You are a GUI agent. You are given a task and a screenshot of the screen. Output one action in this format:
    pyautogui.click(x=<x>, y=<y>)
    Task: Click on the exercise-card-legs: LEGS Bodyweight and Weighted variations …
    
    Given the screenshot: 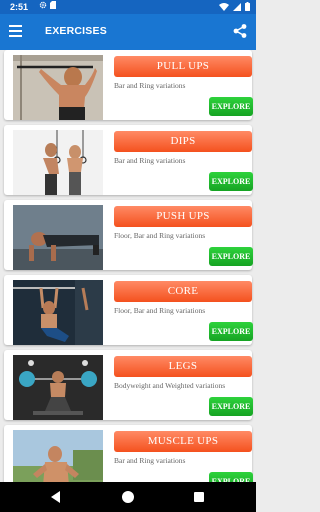 What is the action you would take?
    pyautogui.click(x=128, y=385)
    